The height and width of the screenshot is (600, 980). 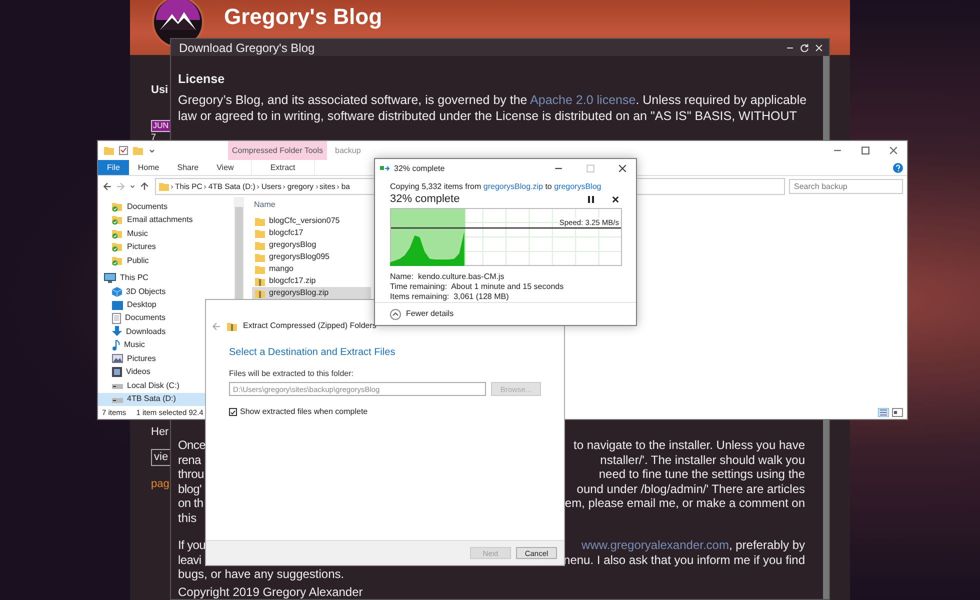 I want to click on section-heading: License, so click(x=201, y=79).